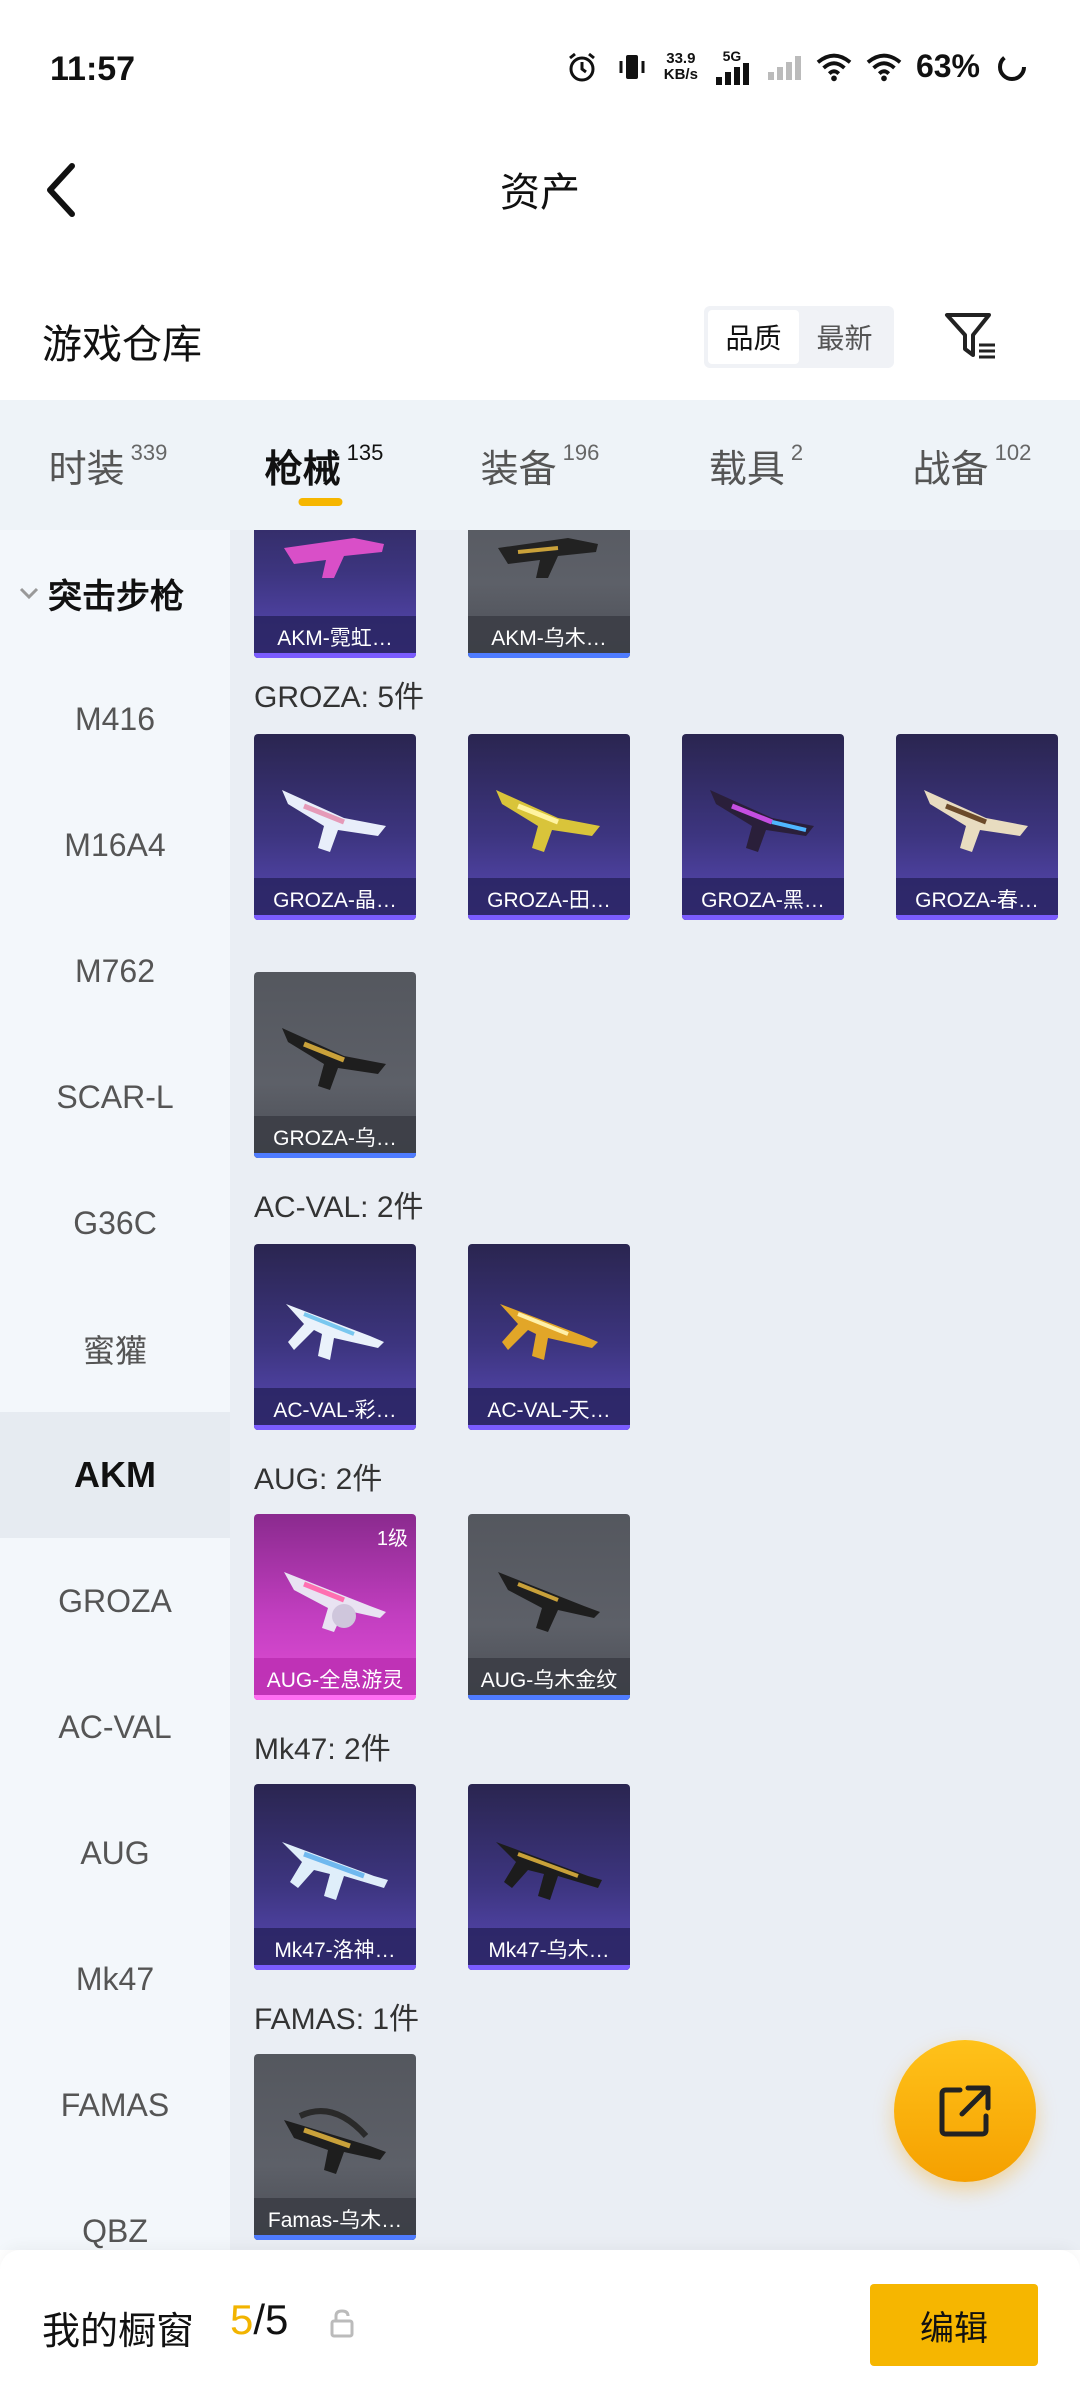  Describe the element at coordinates (318, 1479) in the screenshot. I see `group-title: AUG: 2件` at that location.